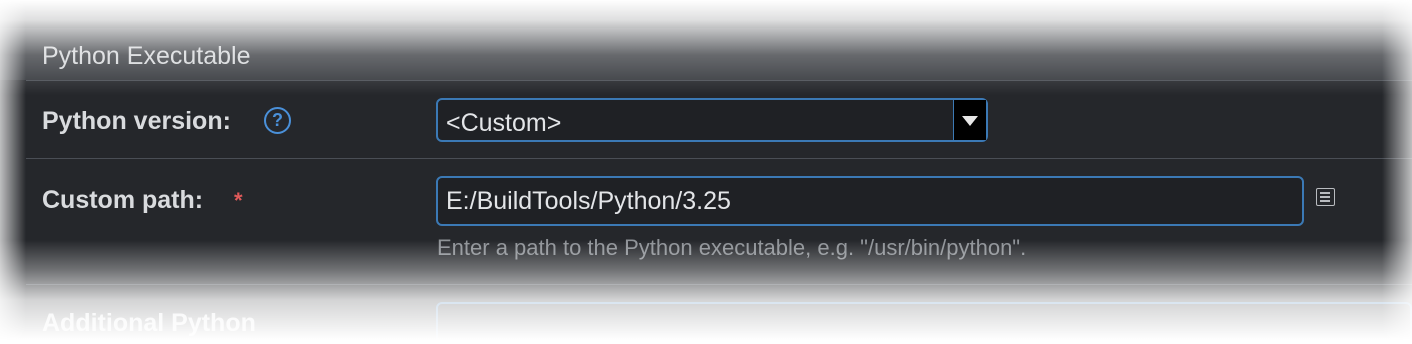 Image resolution: width=1412 pixels, height=344 pixels. What do you see at coordinates (870, 201) in the screenshot?
I see `custom-path-input` at bounding box center [870, 201].